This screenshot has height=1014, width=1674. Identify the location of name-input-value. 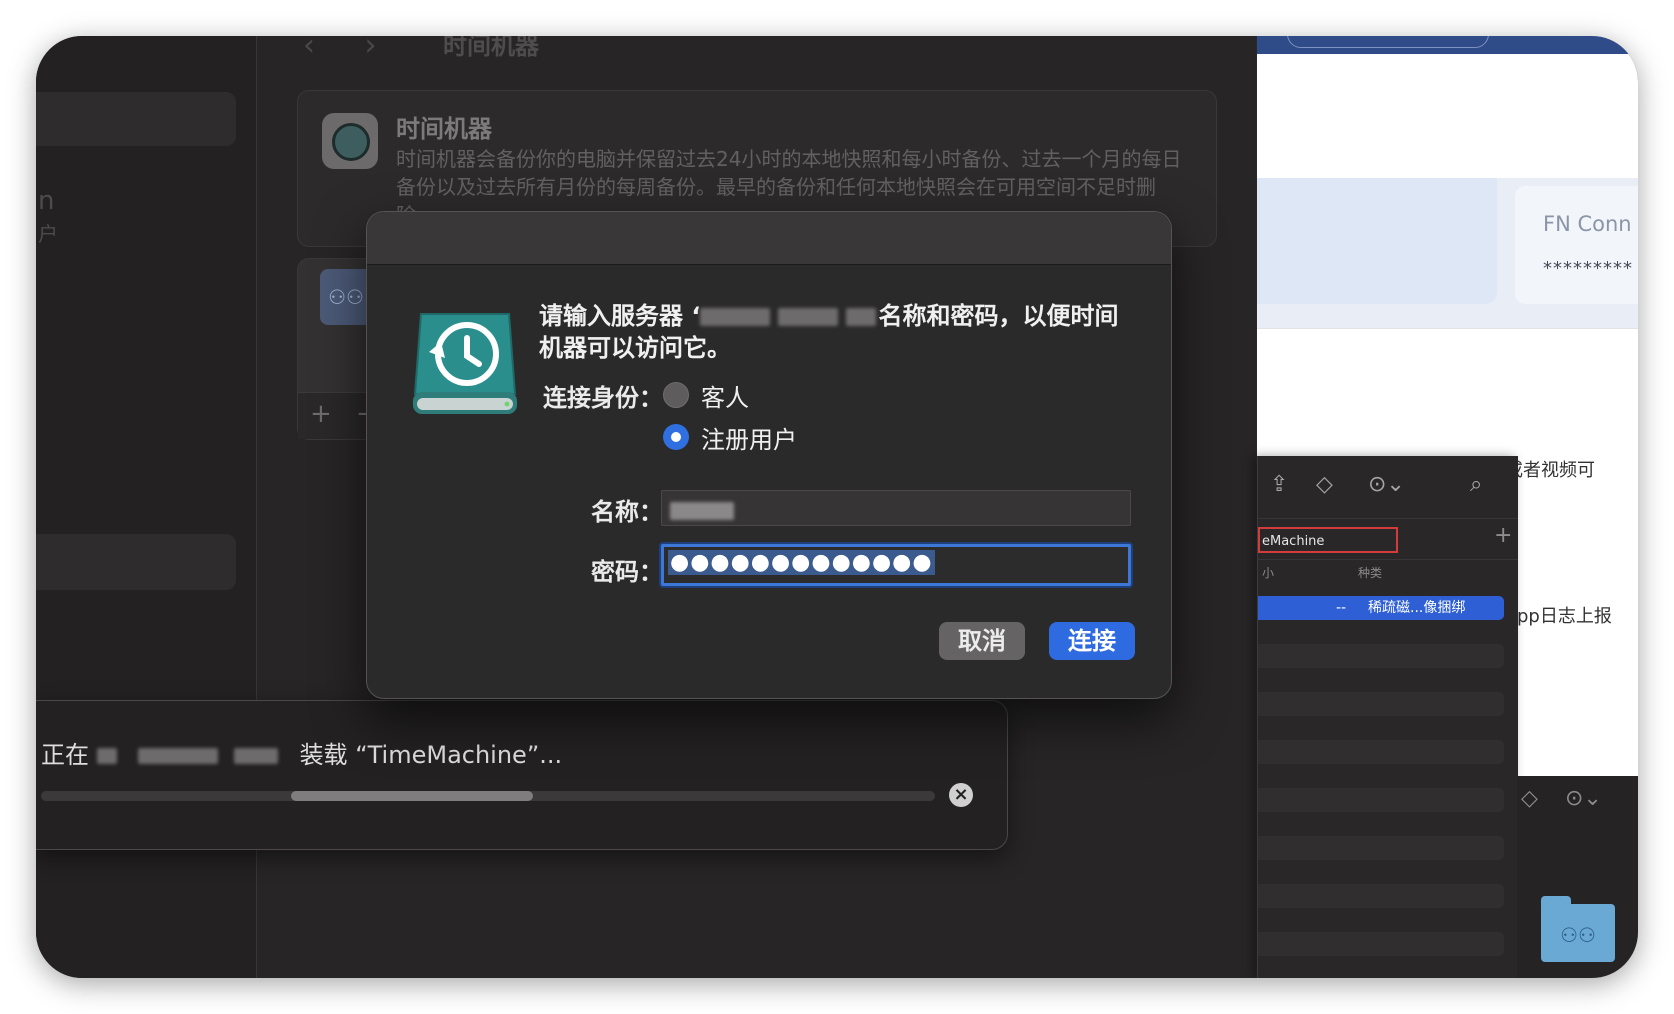
(702, 509).